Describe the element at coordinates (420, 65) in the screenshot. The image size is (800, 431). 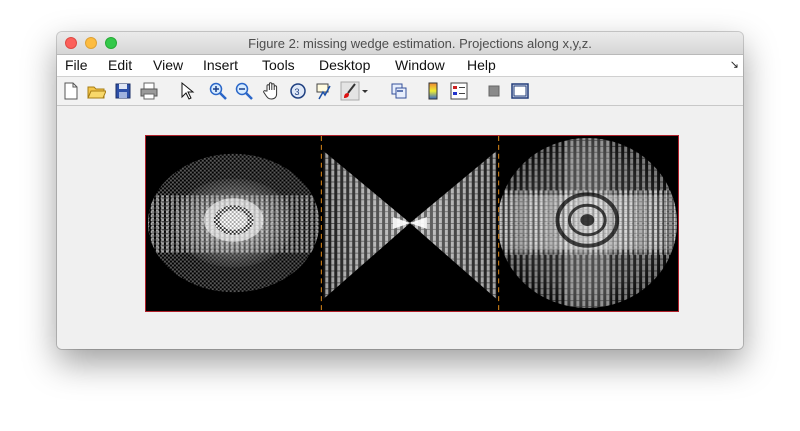
I see `menu-window: Window` at that location.